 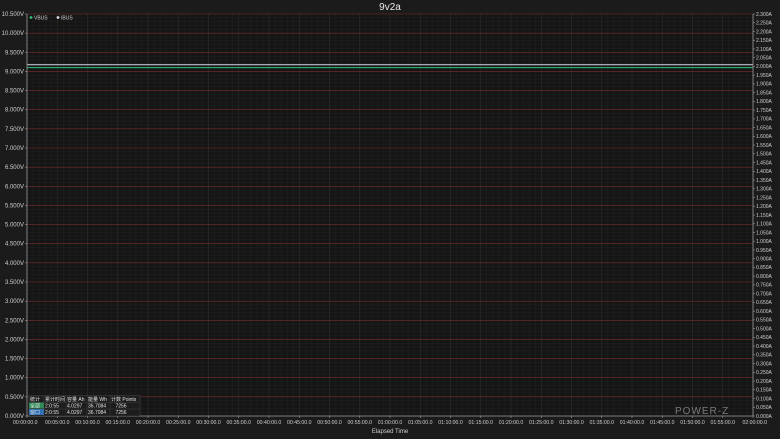 What do you see at coordinates (764, 382) in the screenshot?
I see `y-right-tick-label: 0.200A` at bounding box center [764, 382].